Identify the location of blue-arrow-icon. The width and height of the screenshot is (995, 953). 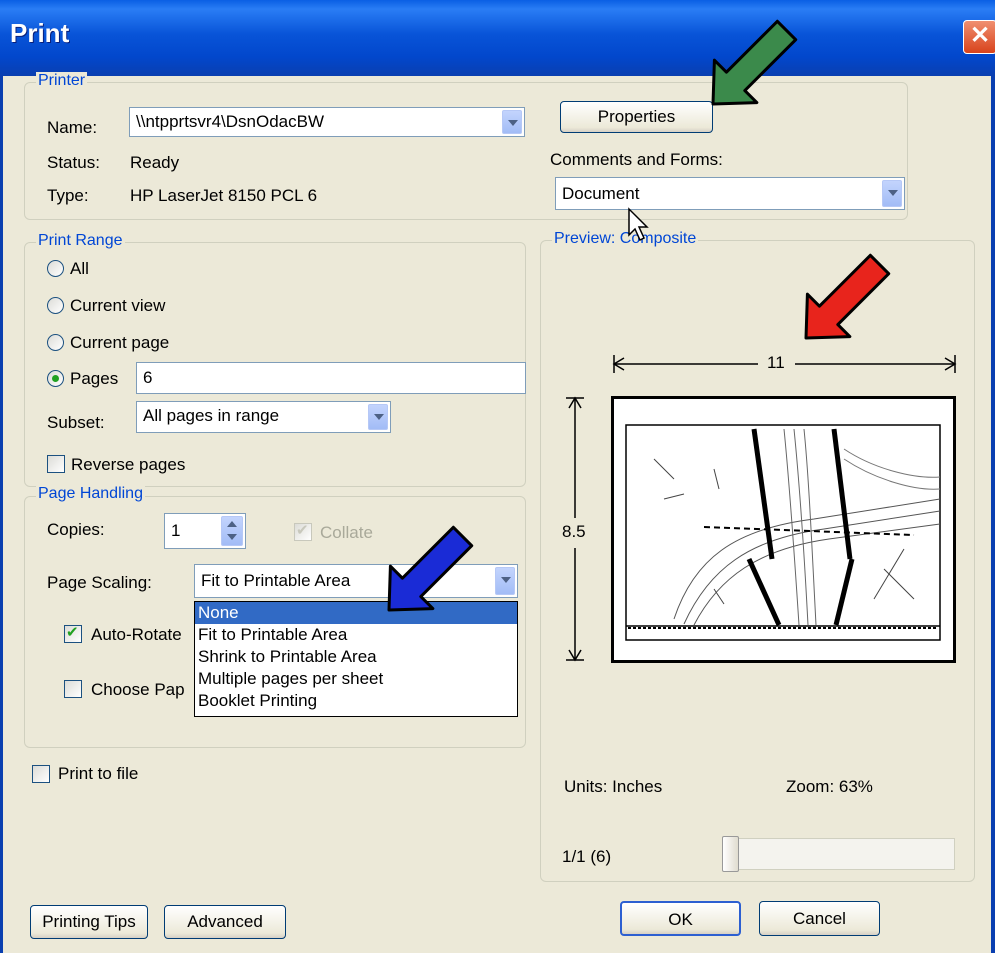
(430, 568).